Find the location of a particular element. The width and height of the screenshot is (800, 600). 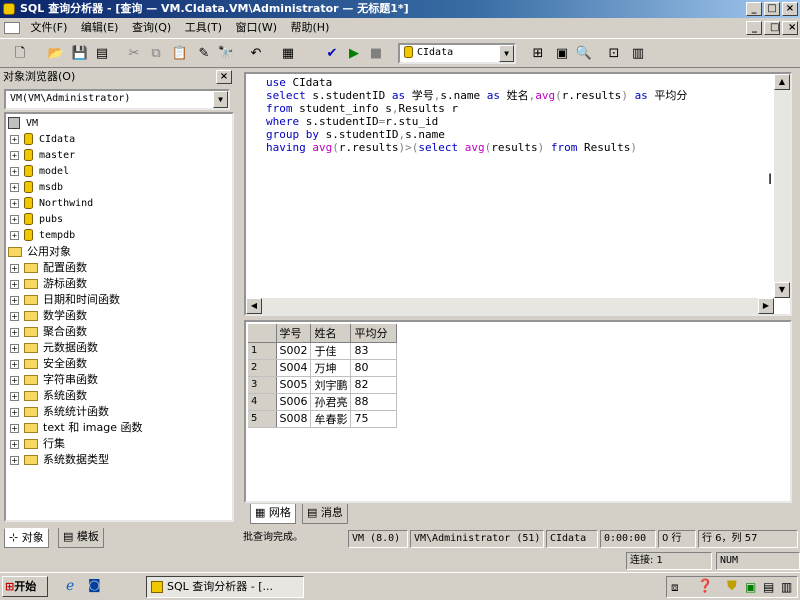

table-cell: S006 is located at coordinates (294, 402).